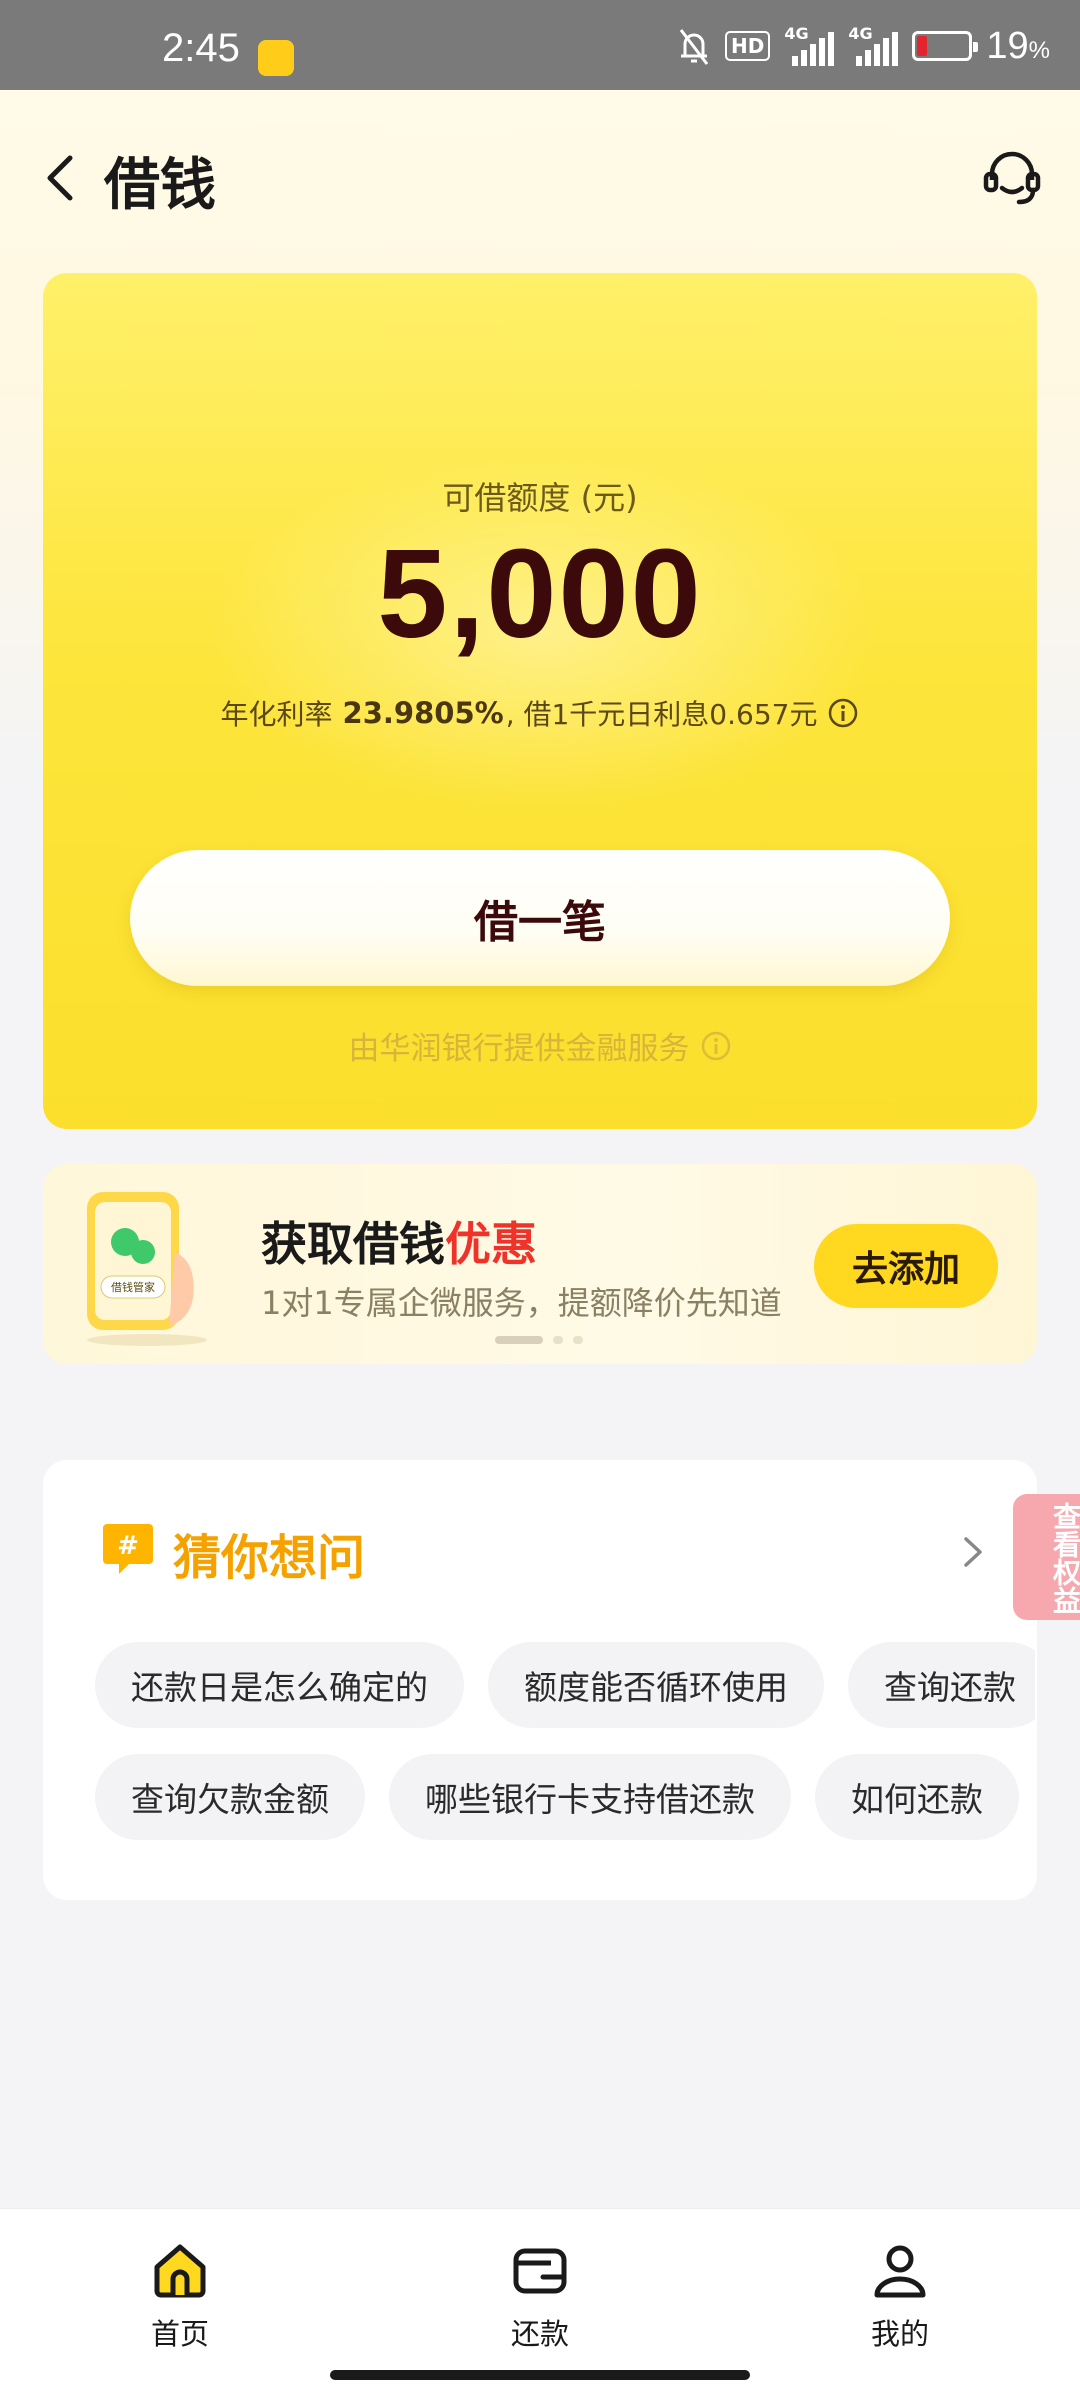 Image resolution: width=1080 pixels, height=2400 pixels. Describe the element at coordinates (809, 45) in the screenshot. I see `signal-1-icon: 4G` at that location.